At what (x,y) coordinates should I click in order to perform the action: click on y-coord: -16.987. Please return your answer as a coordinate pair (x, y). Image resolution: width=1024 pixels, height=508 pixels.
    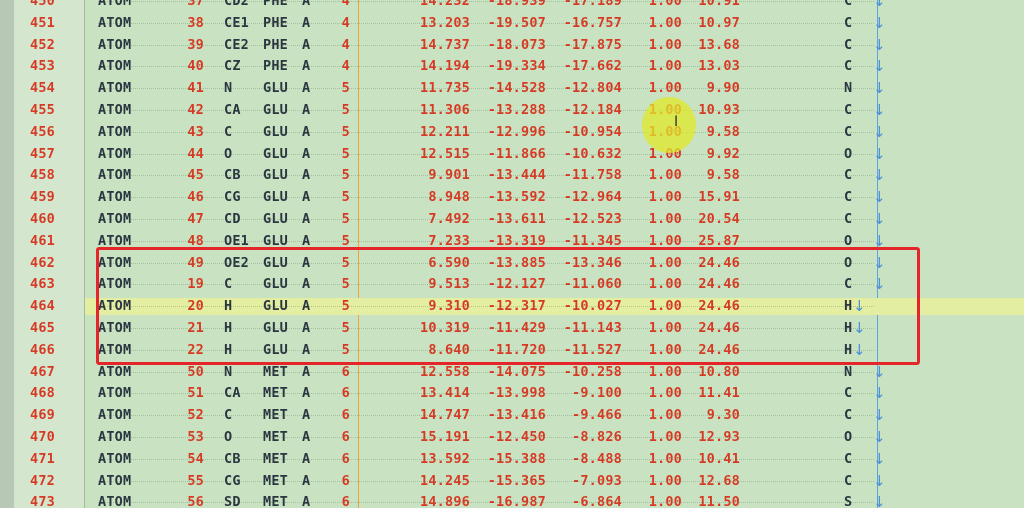
    Looking at the image, I should click on (516, 501).